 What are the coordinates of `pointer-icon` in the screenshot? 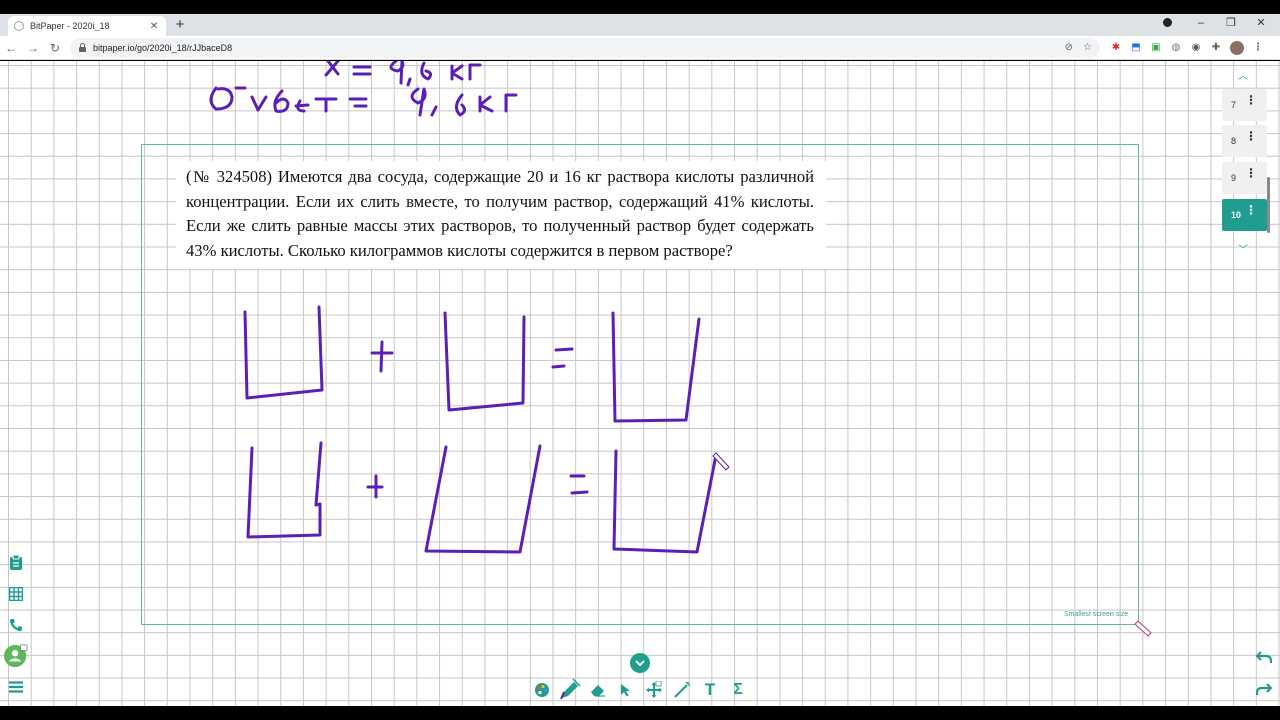 It's located at (626, 690).